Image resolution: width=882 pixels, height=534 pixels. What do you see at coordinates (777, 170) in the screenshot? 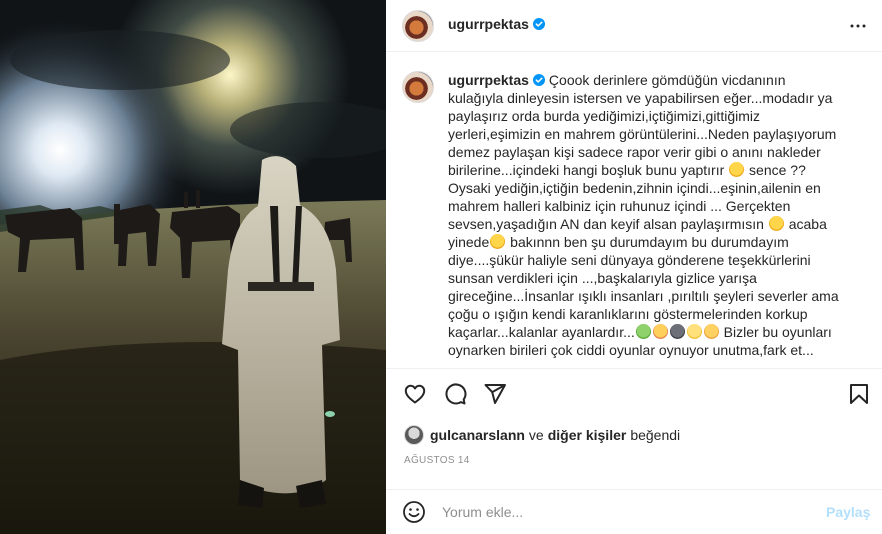
I see `caption-line: sence ??` at bounding box center [777, 170].